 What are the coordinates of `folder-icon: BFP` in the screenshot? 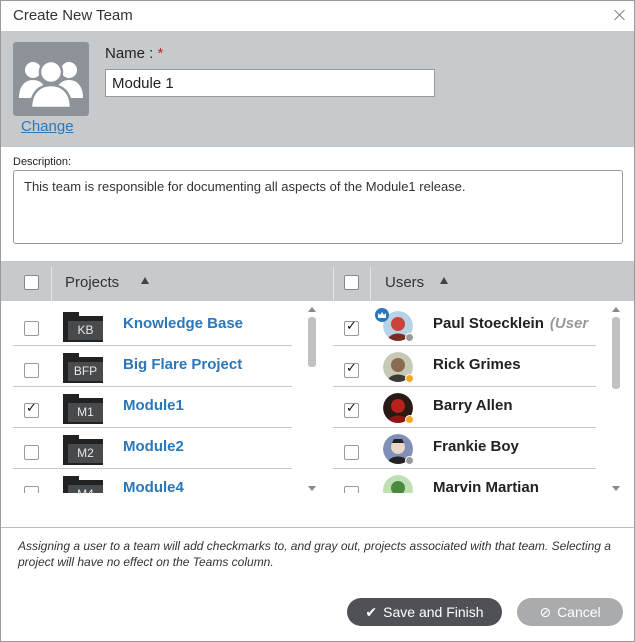 It's located at (83, 368).